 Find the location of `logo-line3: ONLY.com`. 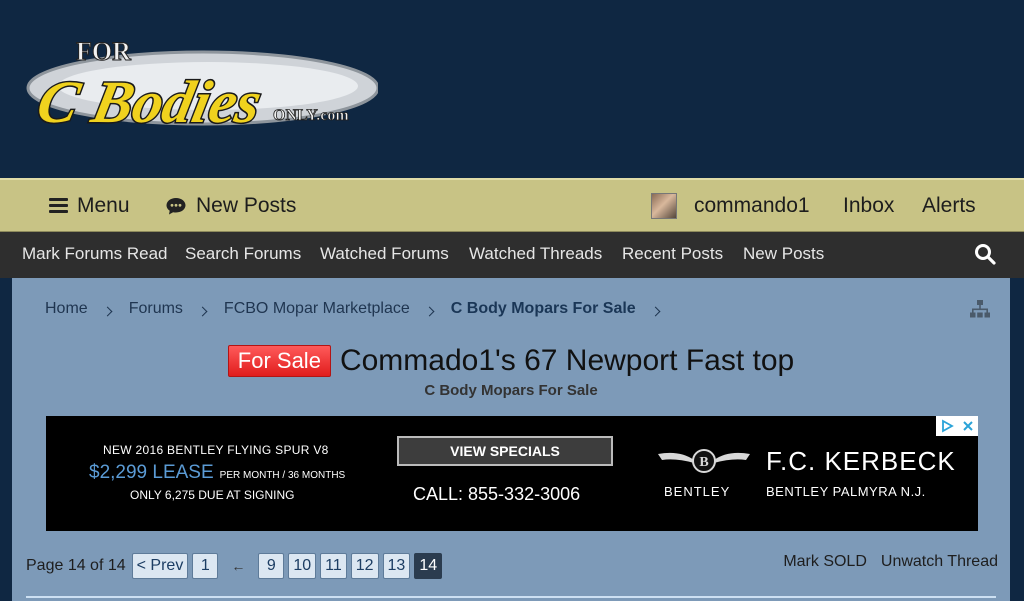

logo-line3: ONLY.com is located at coordinates (311, 115).